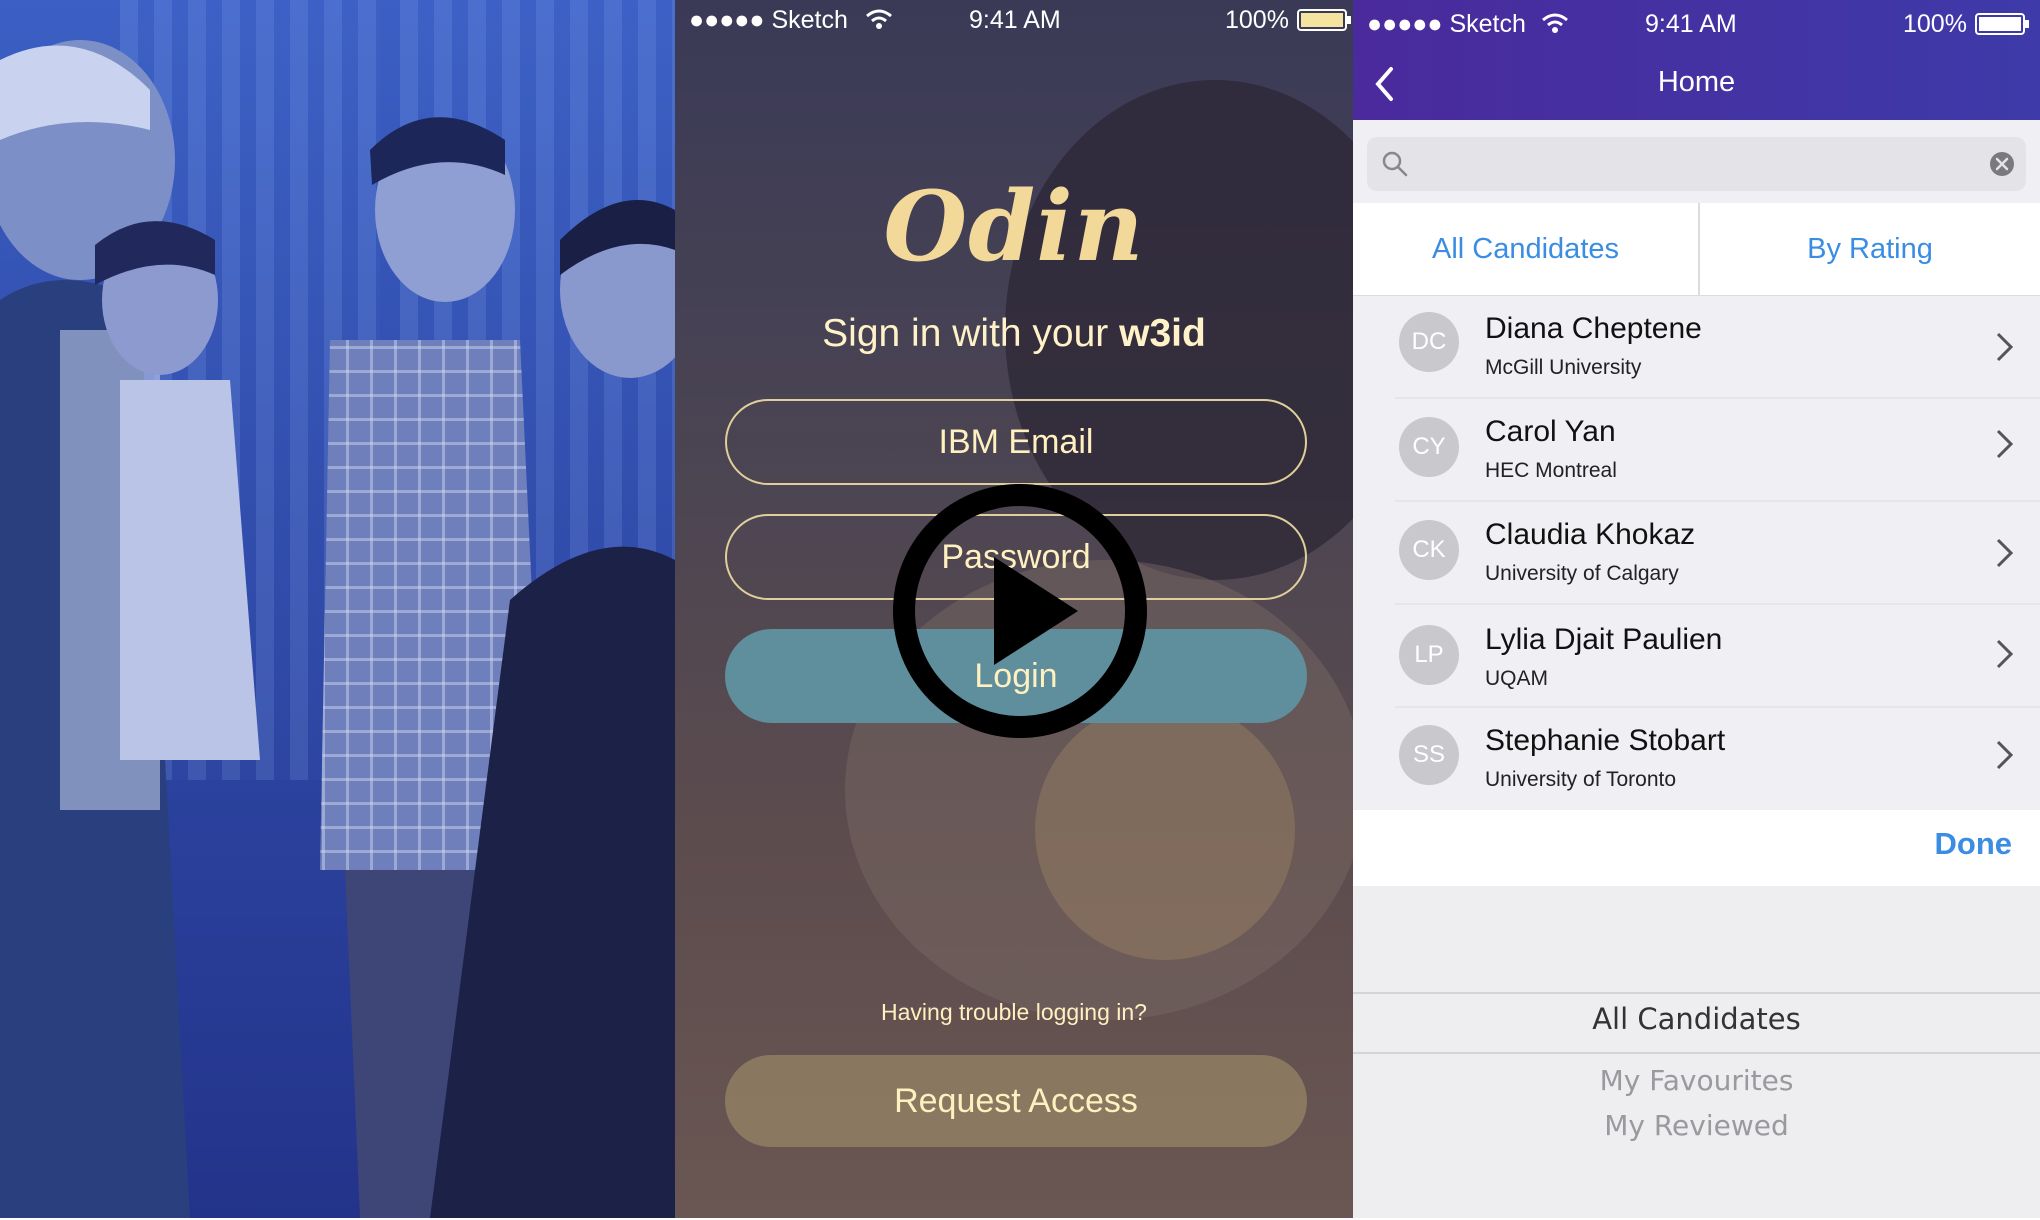 Image resolution: width=2040 pixels, height=1220 pixels. What do you see at coordinates (2002, 164) in the screenshot?
I see `clear-icon` at bounding box center [2002, 164].